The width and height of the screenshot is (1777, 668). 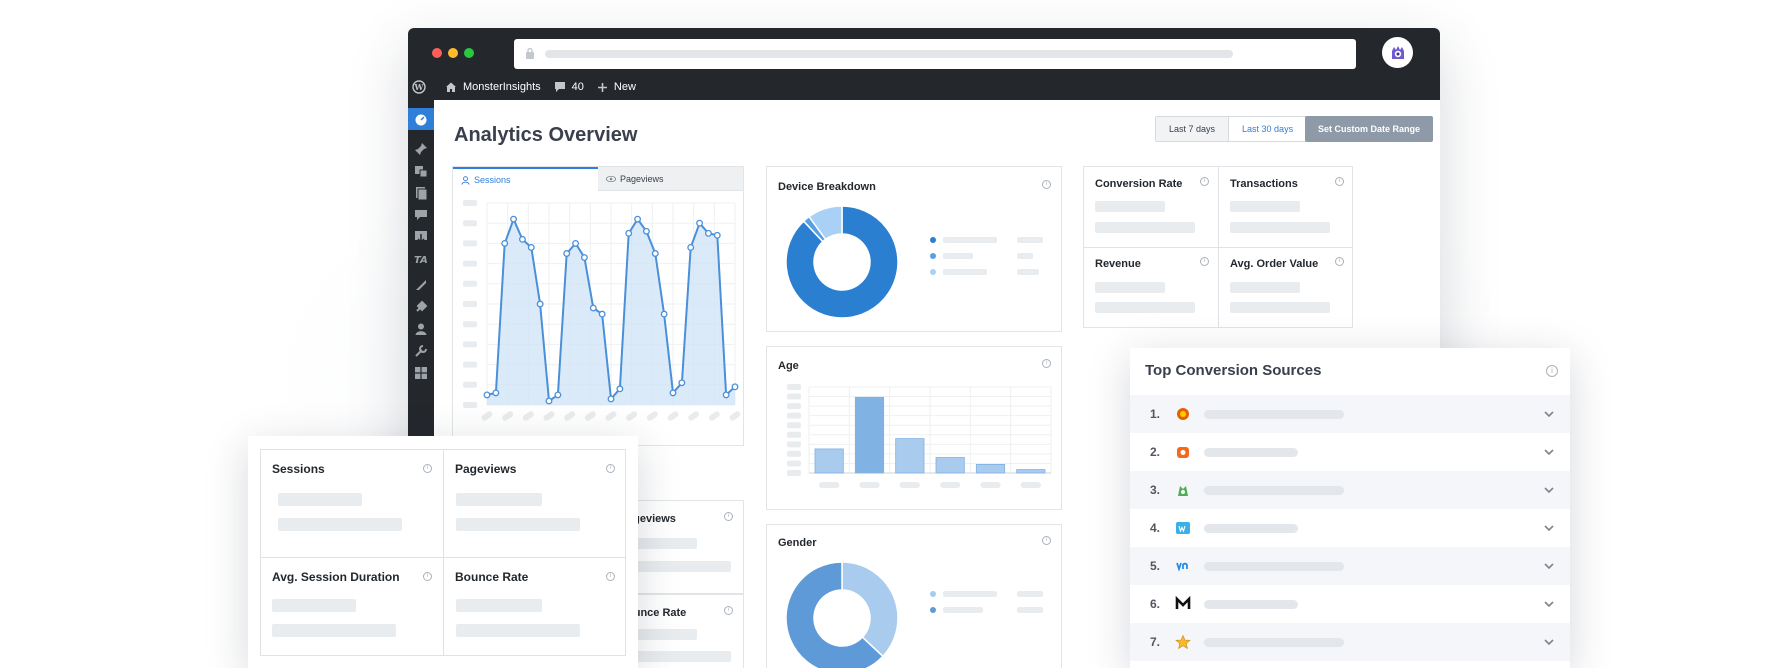 What do you see at coordinates (788, 366) in the screenshot?
I see `age-title: Age` at bounding box center [788, 366].